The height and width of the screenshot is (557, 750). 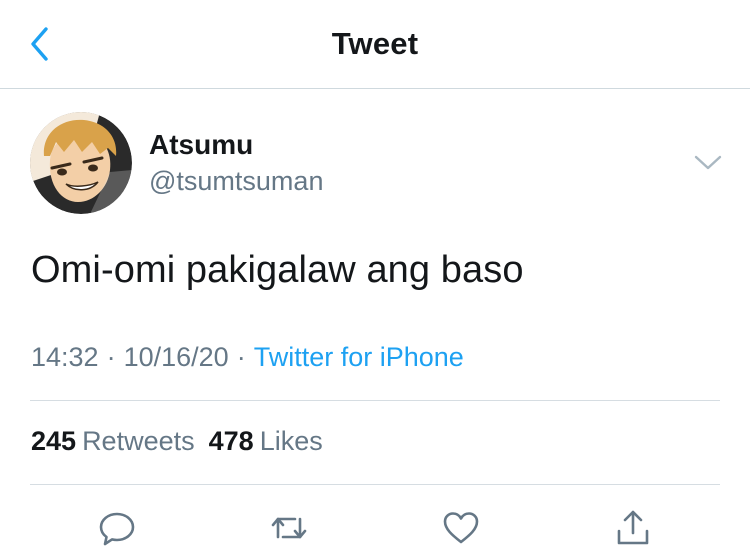 I want to click on likes-stat: 478 Likes, so click(x=266, y=441).